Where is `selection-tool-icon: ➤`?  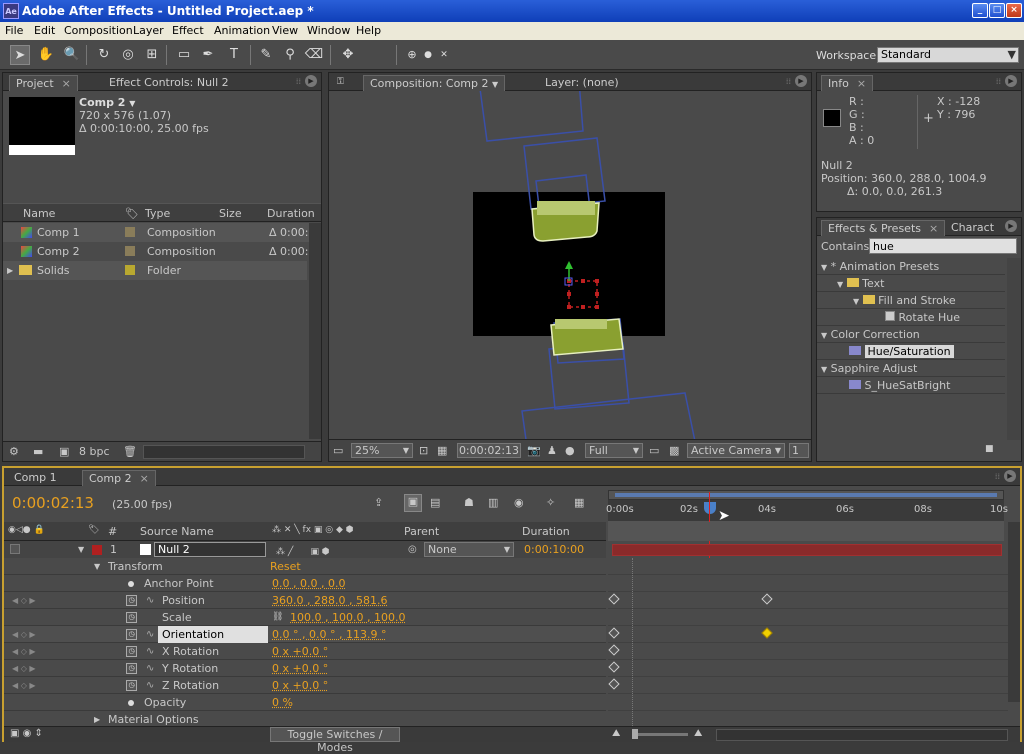
selection-tool-icon: ➤ is located at coordinates (20, 55).